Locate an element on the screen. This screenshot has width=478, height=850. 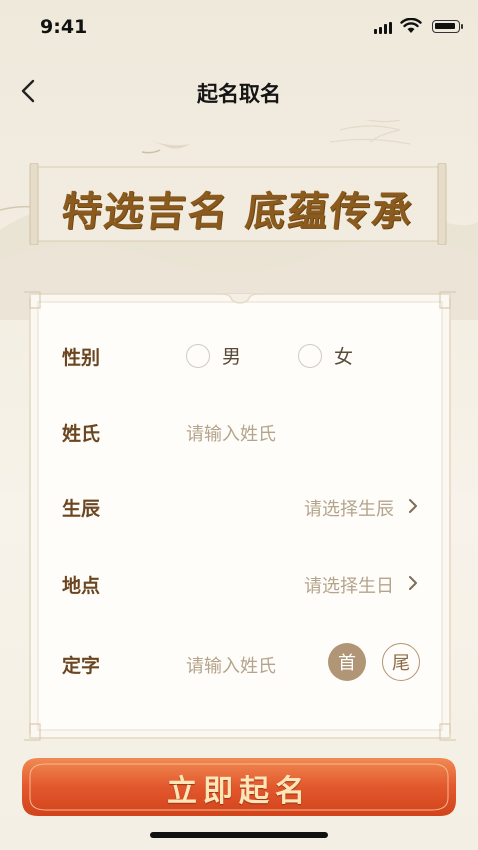
nav-bar: 起名取名 is located at coordinates (239, 91).